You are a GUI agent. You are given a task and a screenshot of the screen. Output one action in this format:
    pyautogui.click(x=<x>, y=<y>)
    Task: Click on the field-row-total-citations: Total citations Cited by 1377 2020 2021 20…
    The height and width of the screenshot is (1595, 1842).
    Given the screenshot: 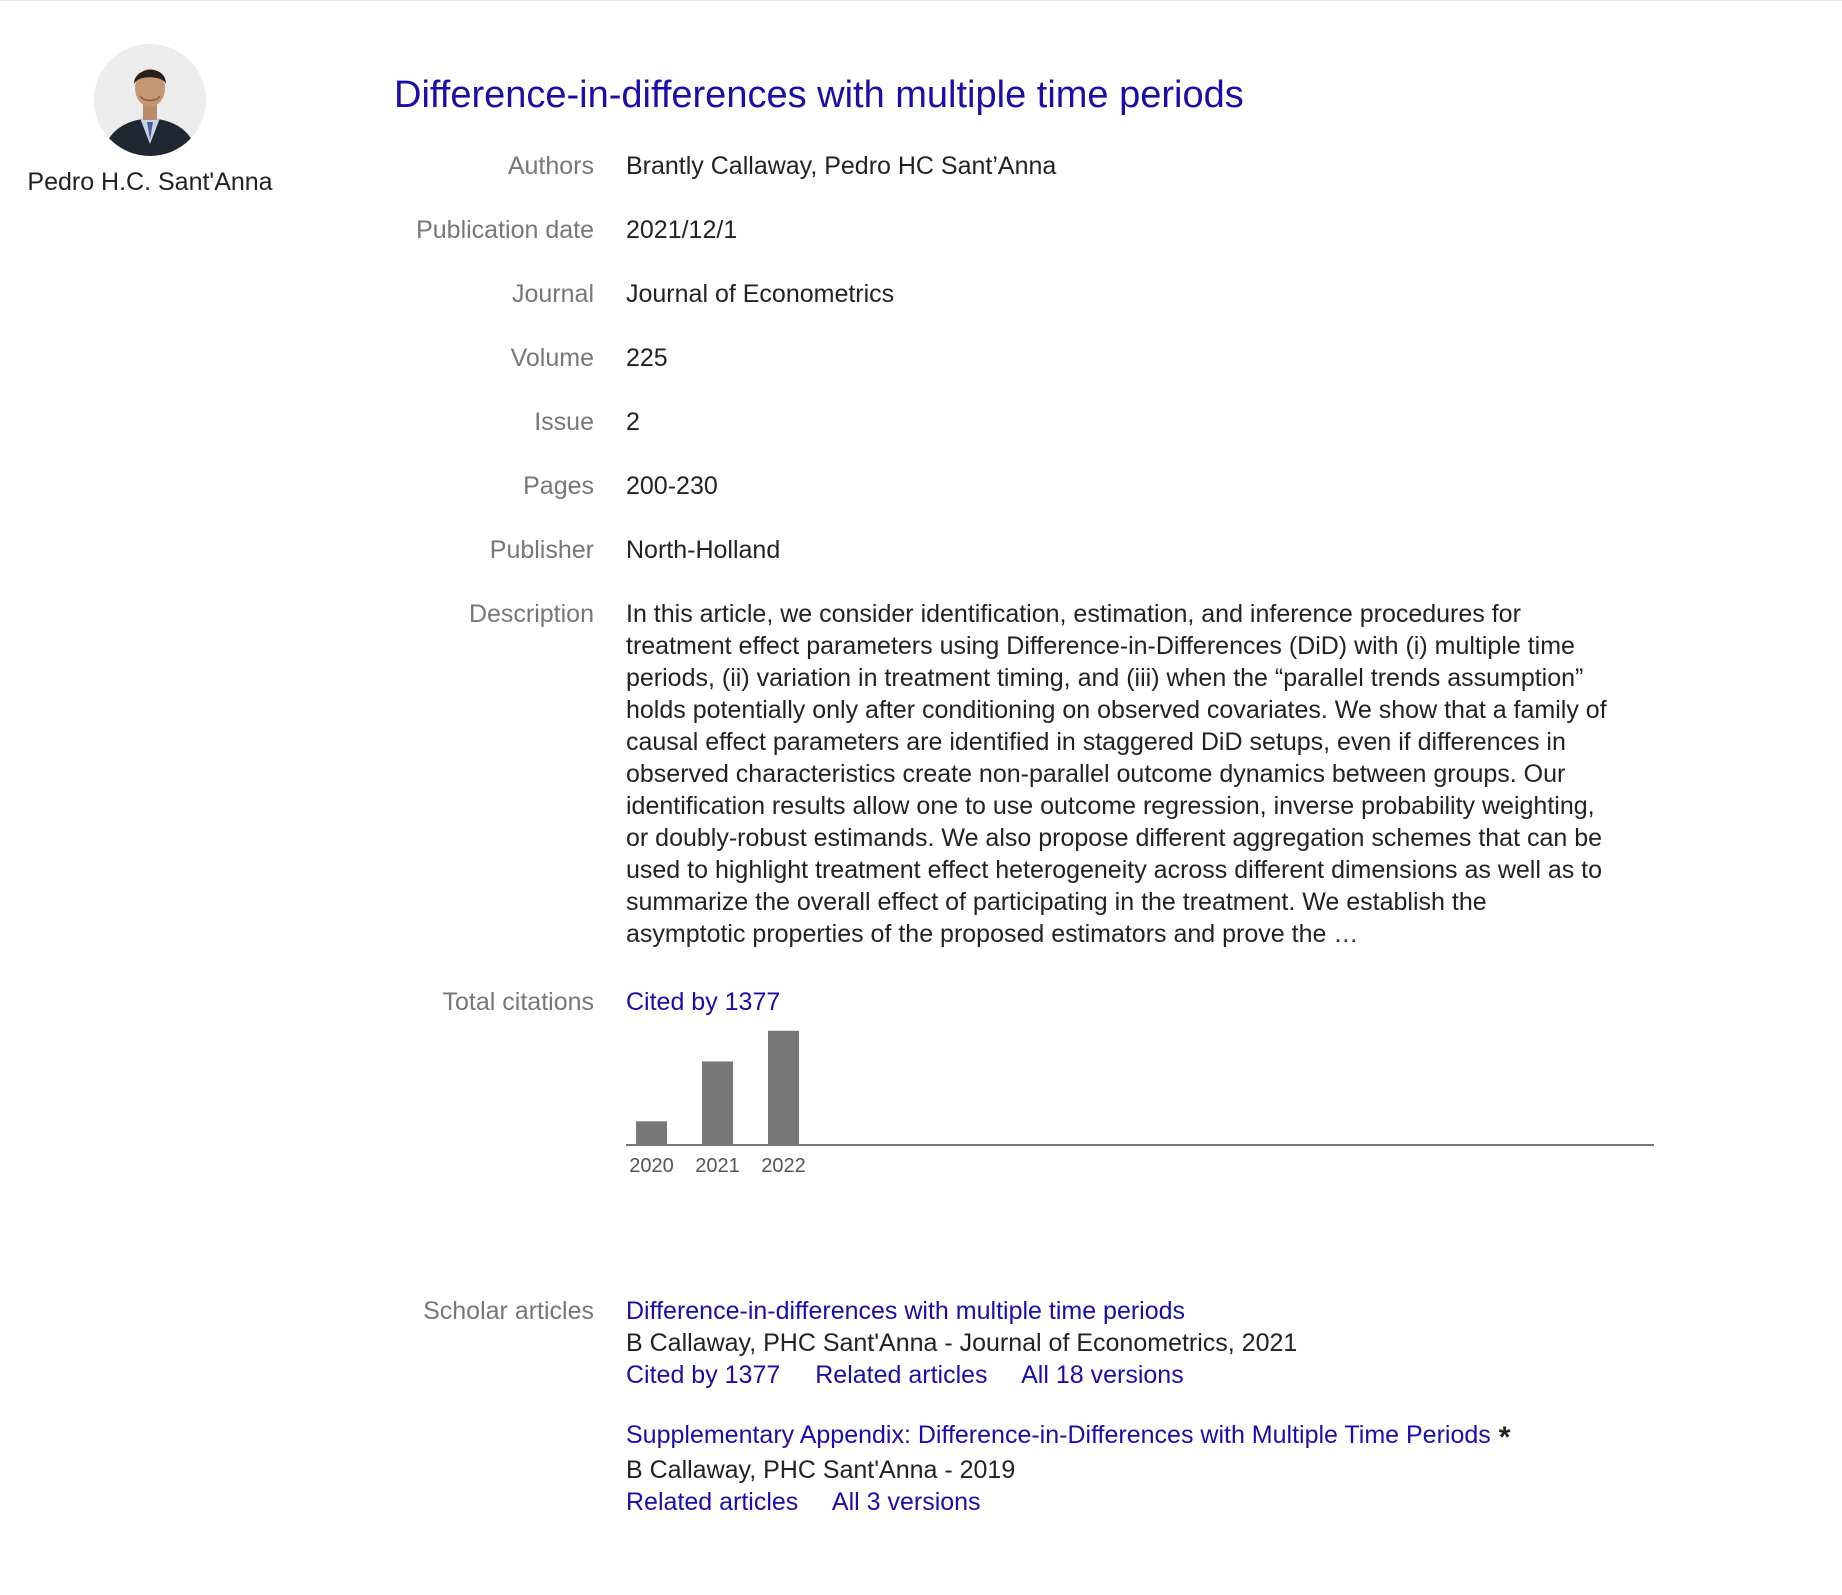 What is the action you would take?
    pyautogui.click(x=1030, y=1094)
    